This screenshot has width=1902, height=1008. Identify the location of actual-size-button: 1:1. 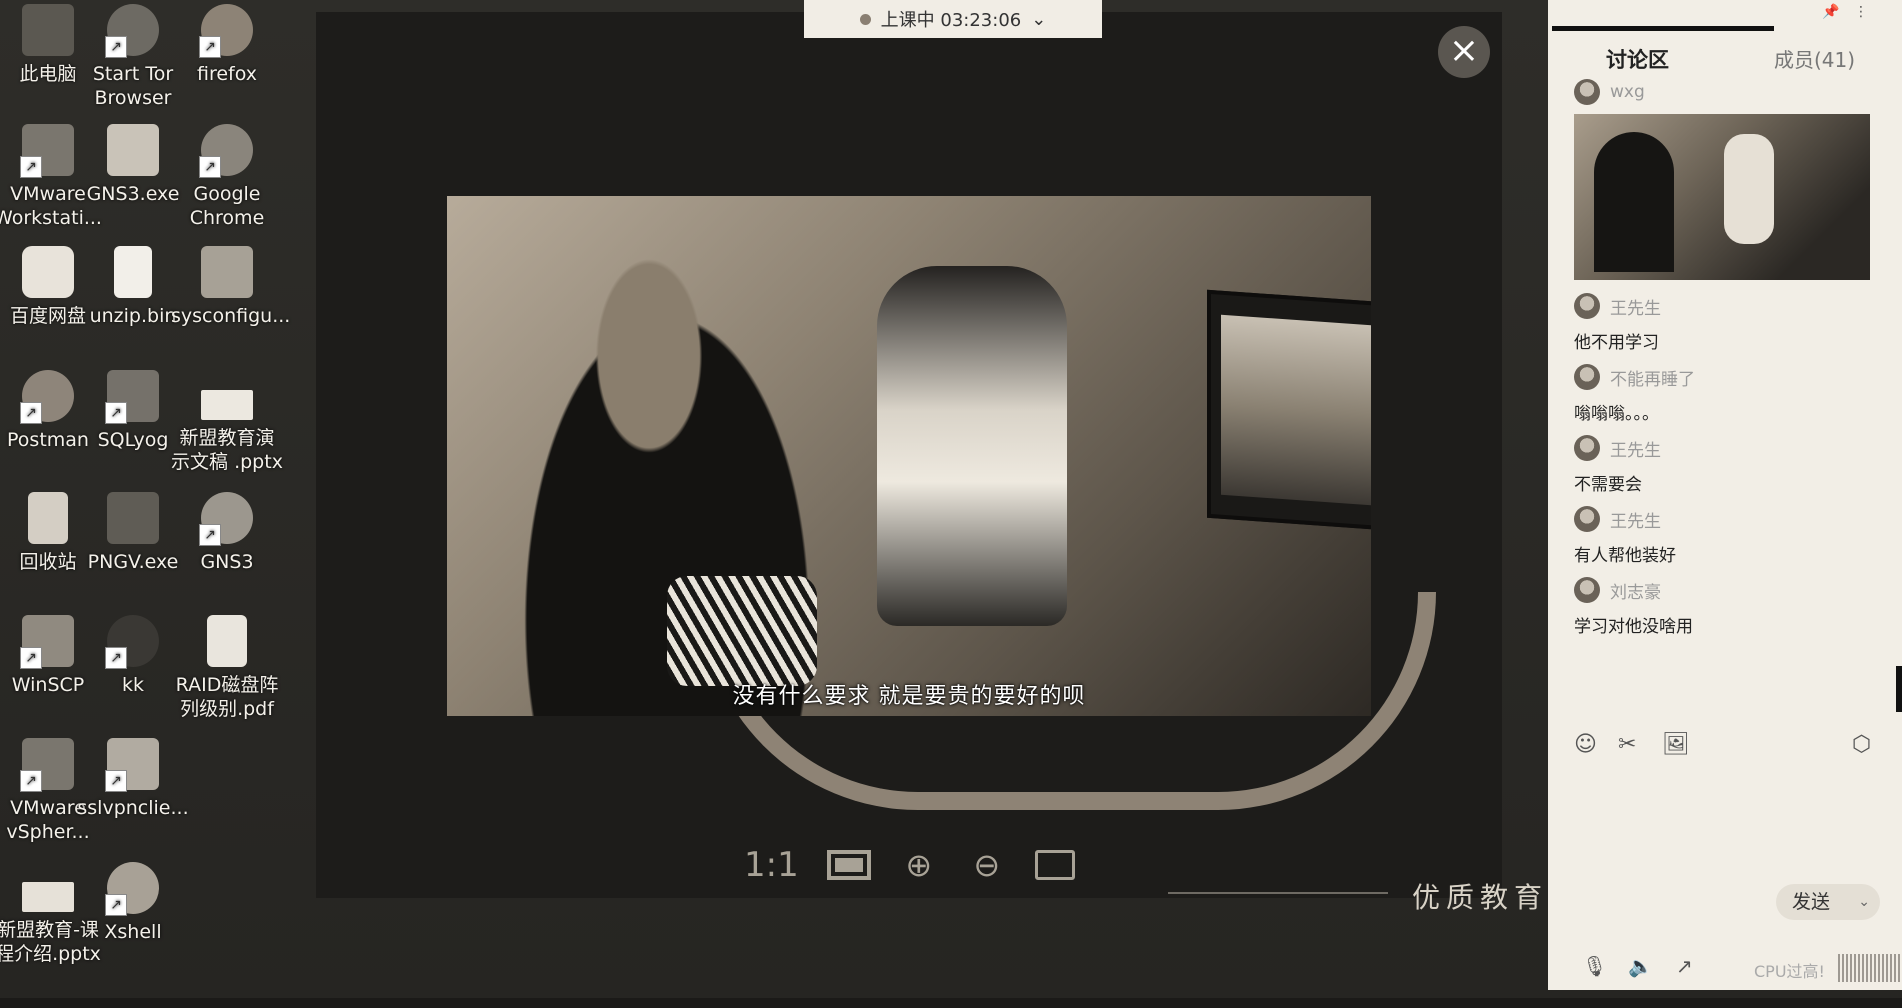
(771, 865).